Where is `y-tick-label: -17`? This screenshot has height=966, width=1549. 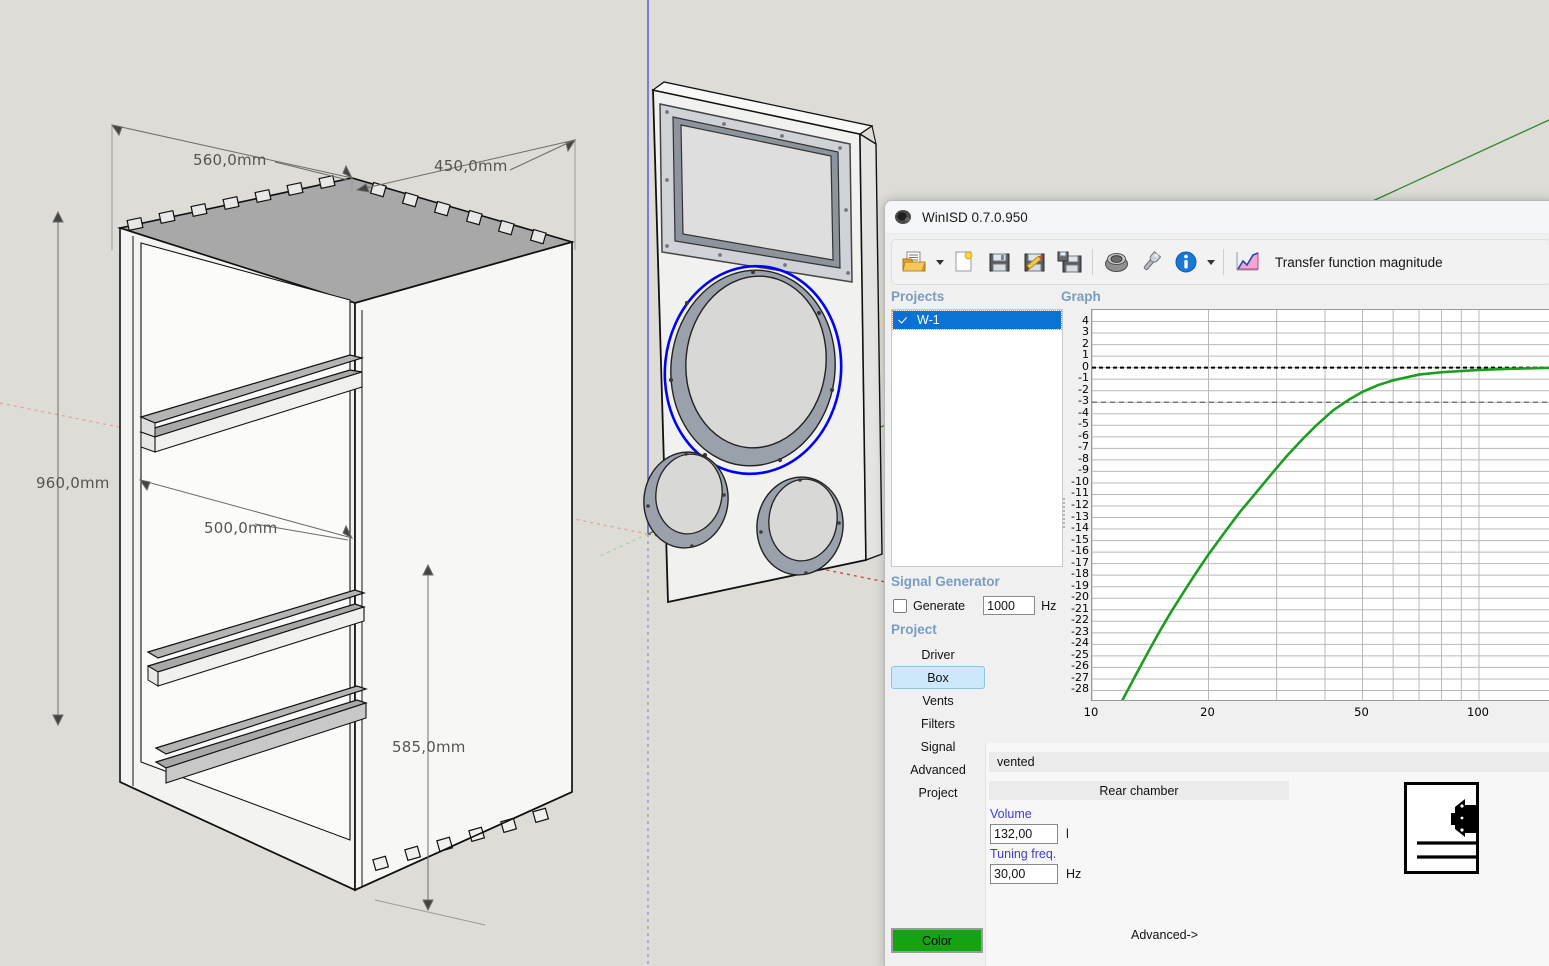 y-tick-label: -17 is located at coordinates (1080, 562).